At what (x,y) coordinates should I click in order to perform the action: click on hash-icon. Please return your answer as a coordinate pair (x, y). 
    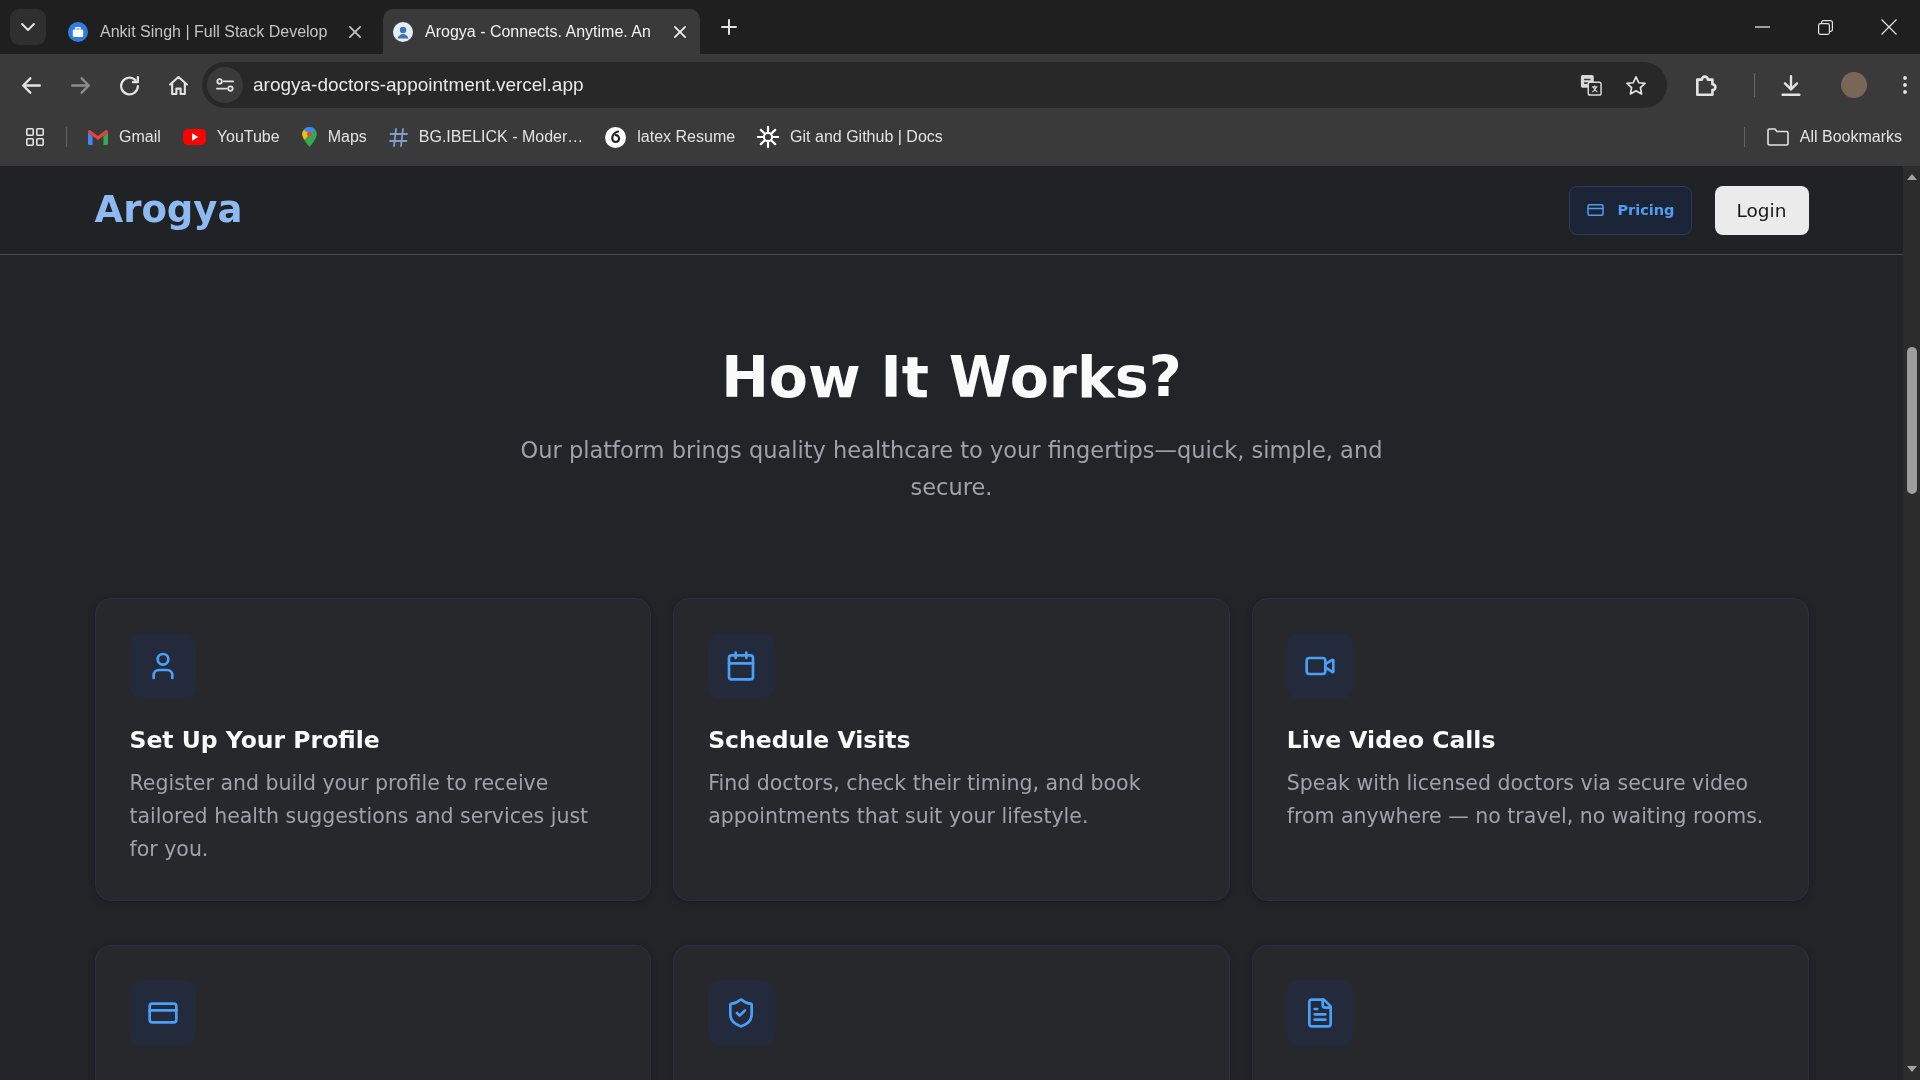
    Looking at the image, I should click on (398, 137).